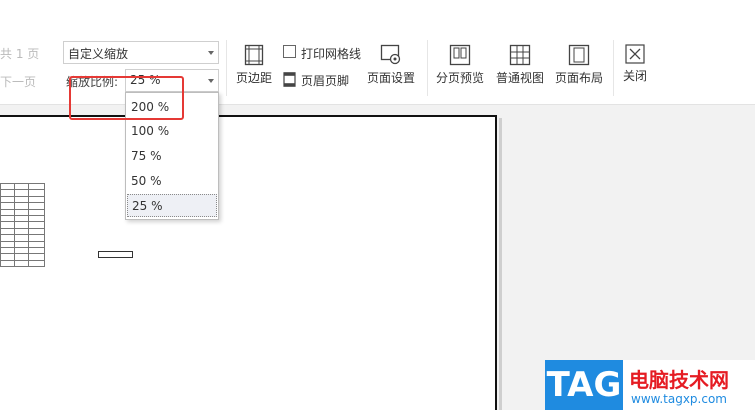 This screenshot has height=410, width=755. I want to click on page-setup-button: 页面设置, so click(391, 65).